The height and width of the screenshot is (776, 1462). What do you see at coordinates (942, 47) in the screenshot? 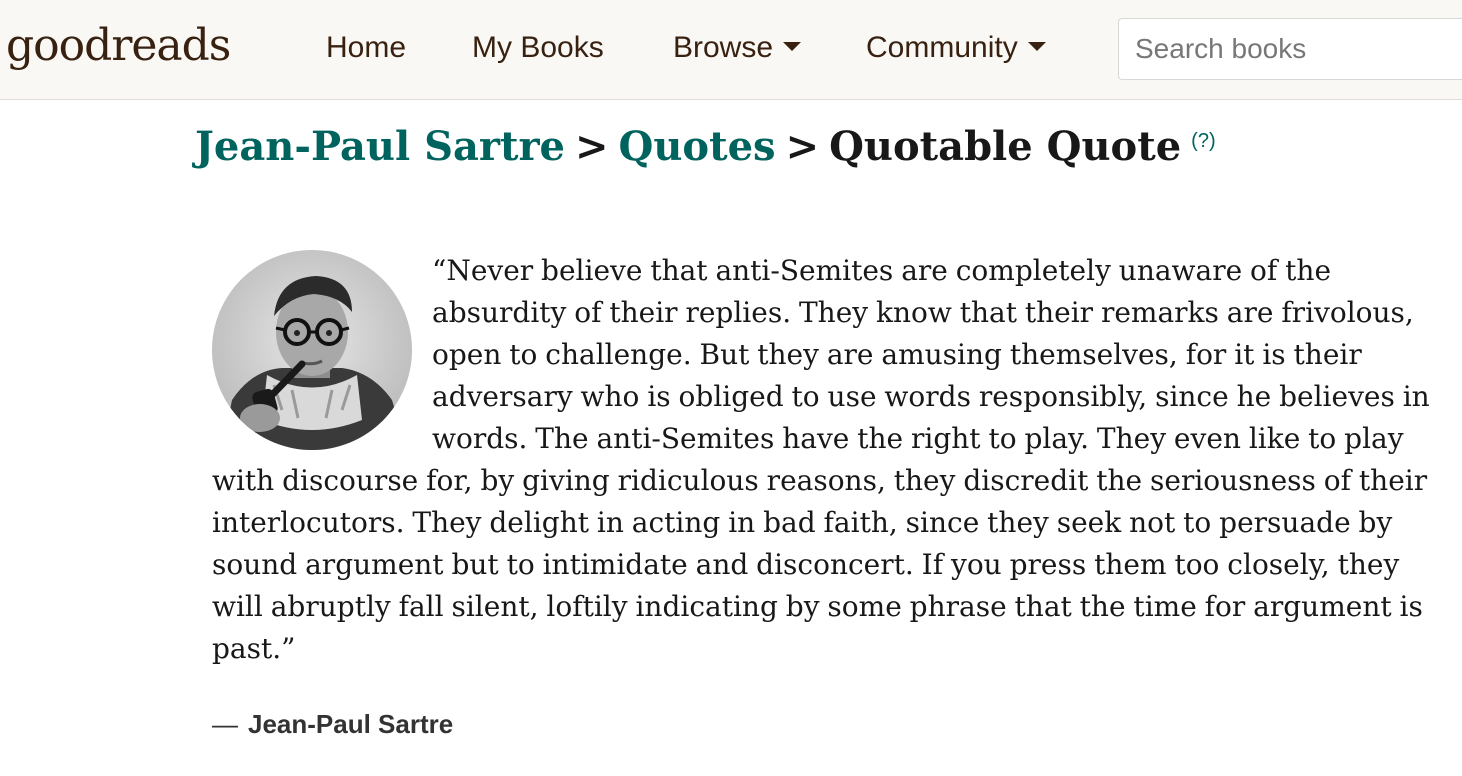
I see `nav-community-label: Community` at bounding box center [942, 47].